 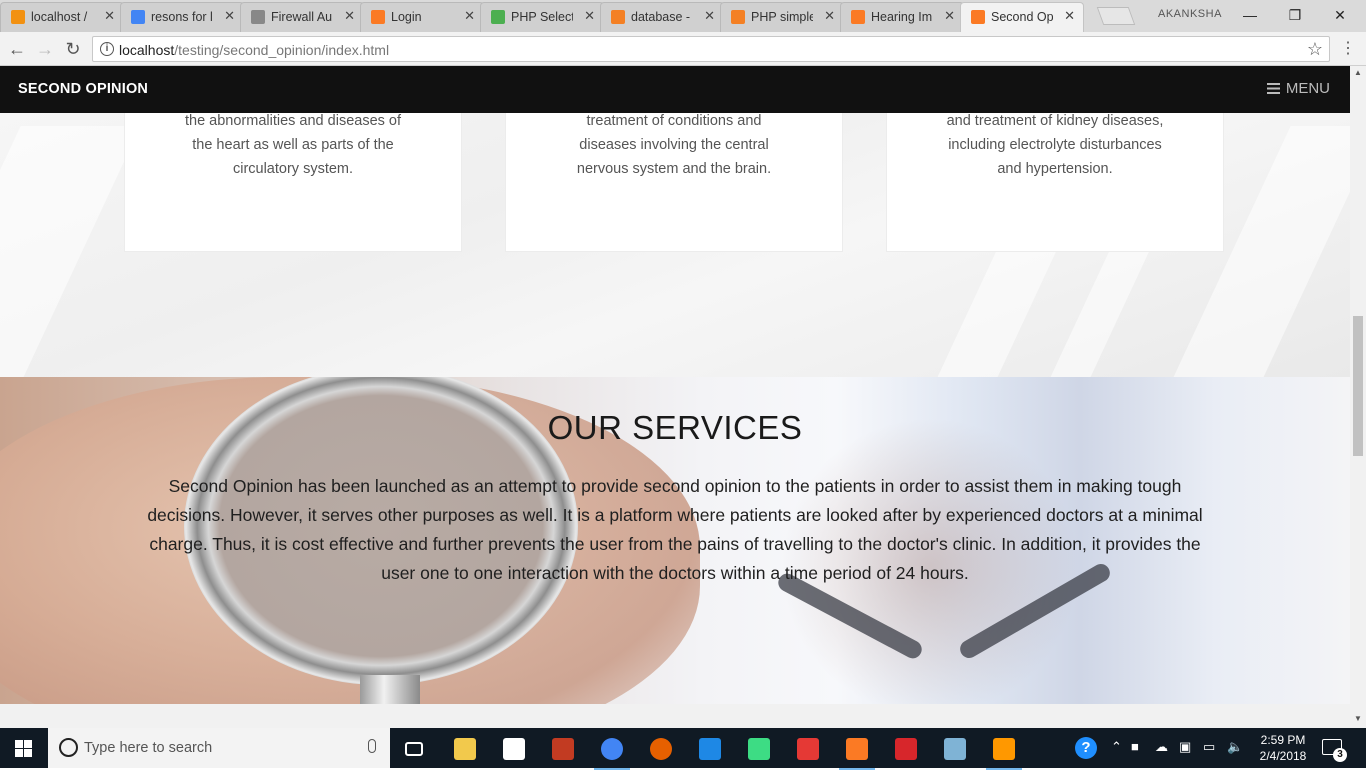 What do you see at coordinates (675, 89) in the screenshot?
I see `site-navbar: SECOND OPINION MENU` at bounding box center [675, 89].